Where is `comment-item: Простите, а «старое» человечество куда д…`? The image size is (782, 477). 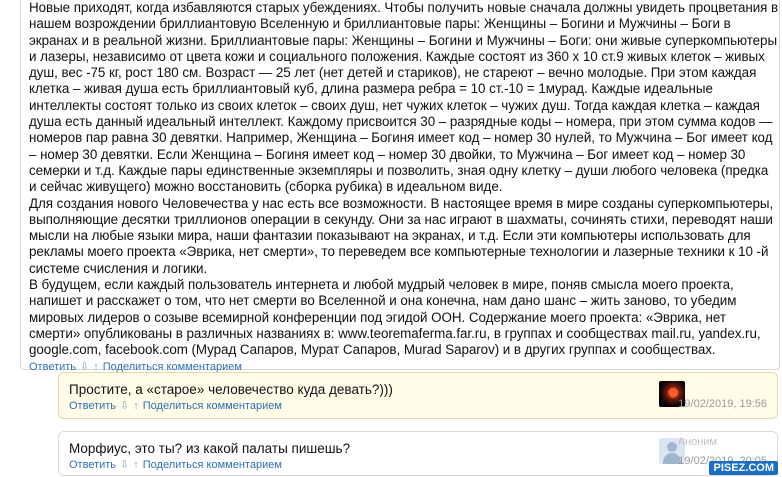 comment-item: Простите, а «старое» человечество куда д… is located at coordinates (418, 395).